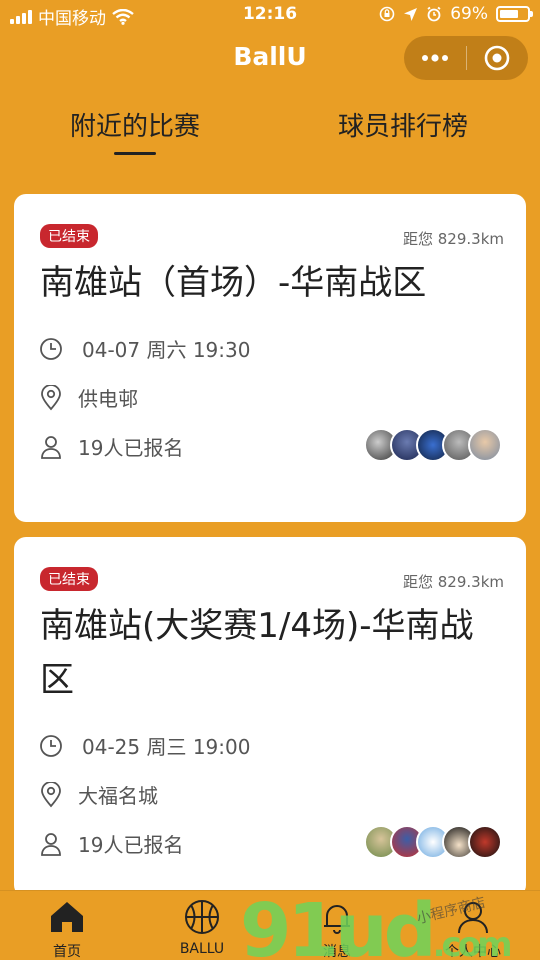 Image resolution: width=540 pixels, height=960 pixels. I want to click on location-arrow-icon, so click(411, 14).